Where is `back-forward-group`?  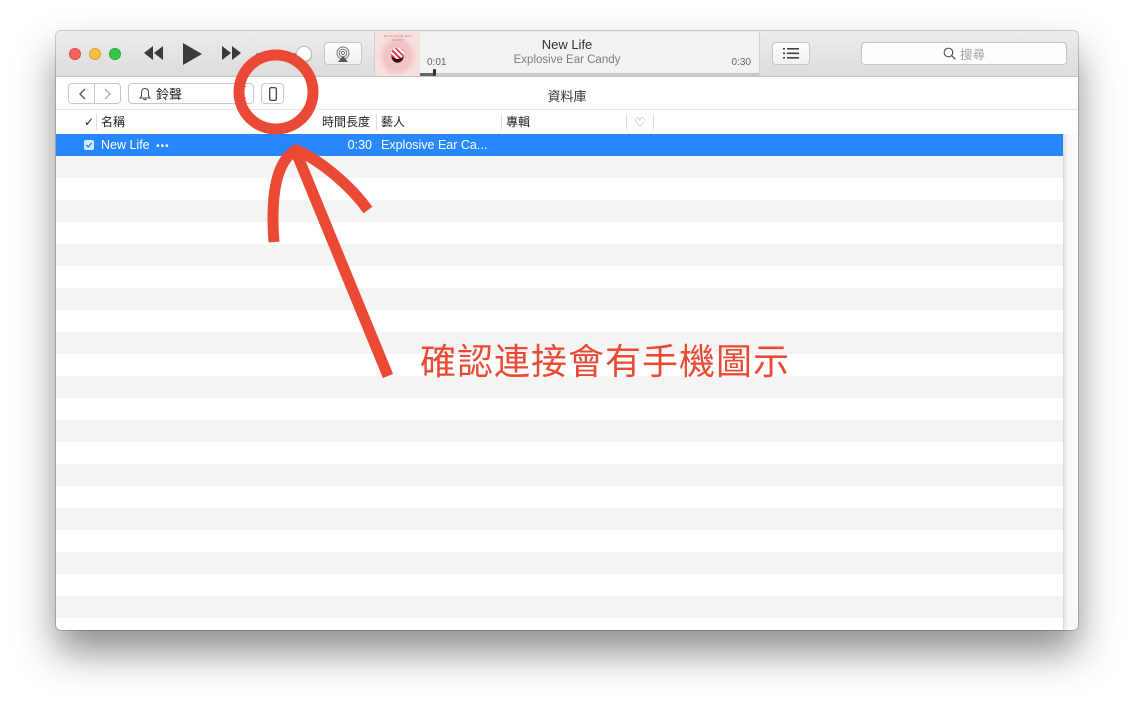 back-forward-group is located at coordinates (94, 93).